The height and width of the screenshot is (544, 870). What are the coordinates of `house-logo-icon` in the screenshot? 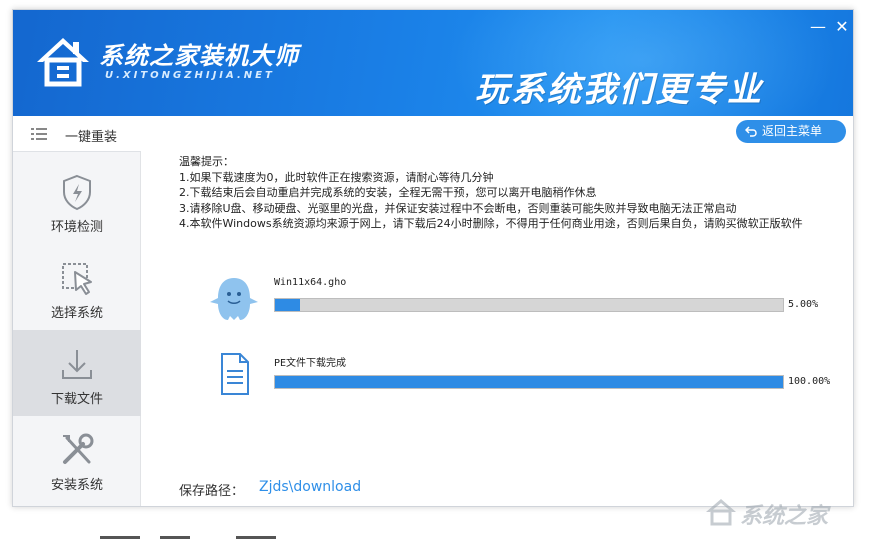 It's located at (63, 62).